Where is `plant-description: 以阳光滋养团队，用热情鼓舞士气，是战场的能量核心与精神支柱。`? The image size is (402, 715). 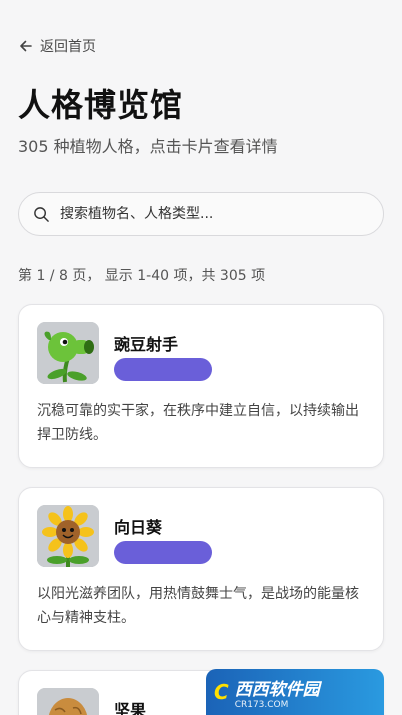 plant-description: 以阳光滋养团队，用热情鼓舞士气，是战场的能量核心与精神支柱。 is located at coordinates (198, 606).